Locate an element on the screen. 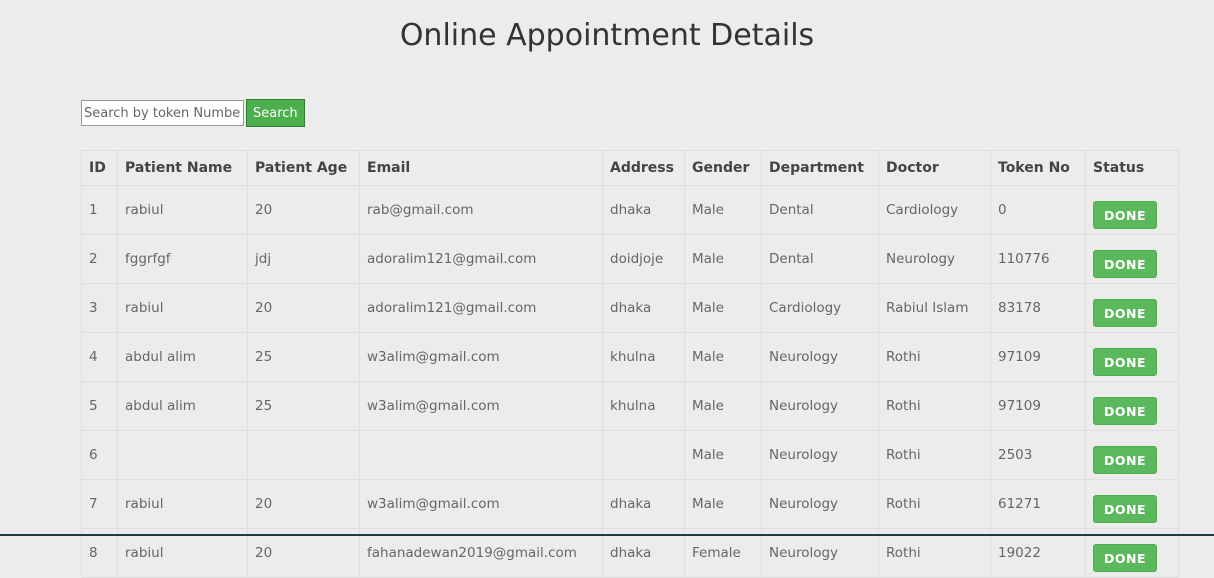 This screenshot has width=1214, height=578. column-header-department: Department is located at coordinates (820, 168).